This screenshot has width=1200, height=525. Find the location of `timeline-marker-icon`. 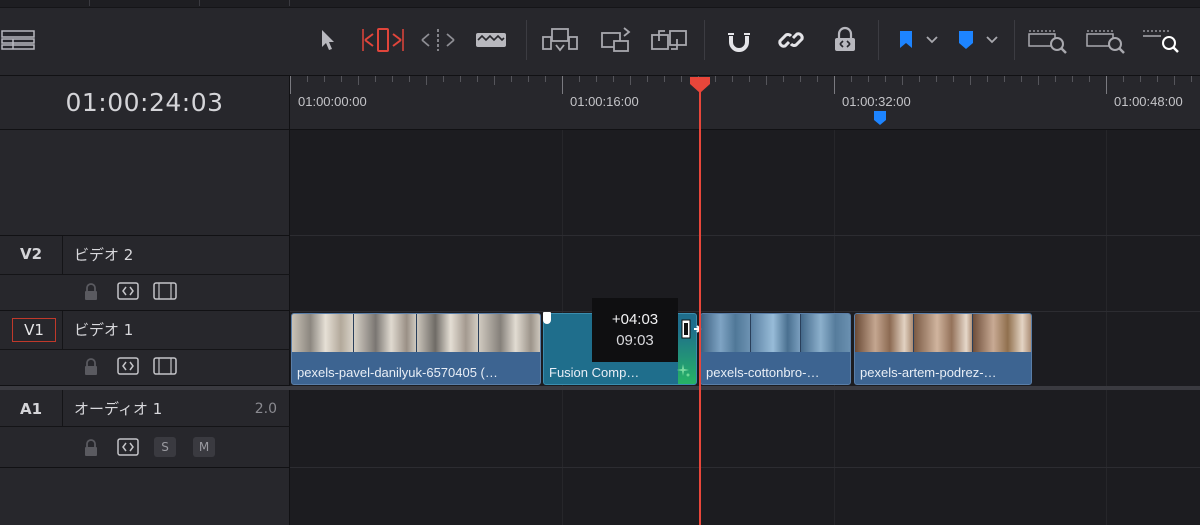

timeline-marker-icon is located at coordinates (880, 118).